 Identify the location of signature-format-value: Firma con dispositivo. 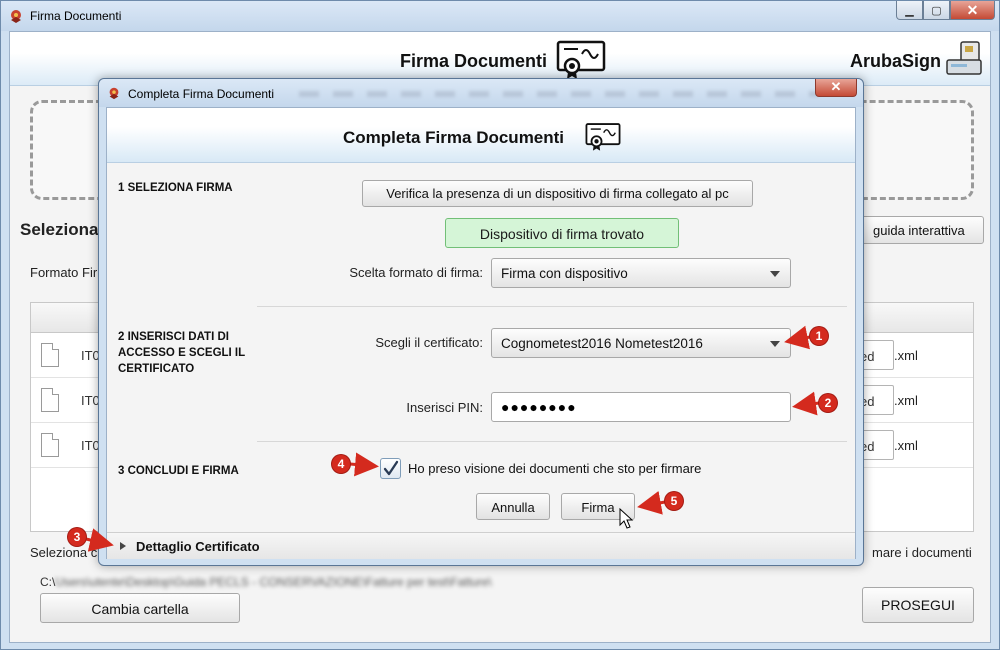
(564, 273).